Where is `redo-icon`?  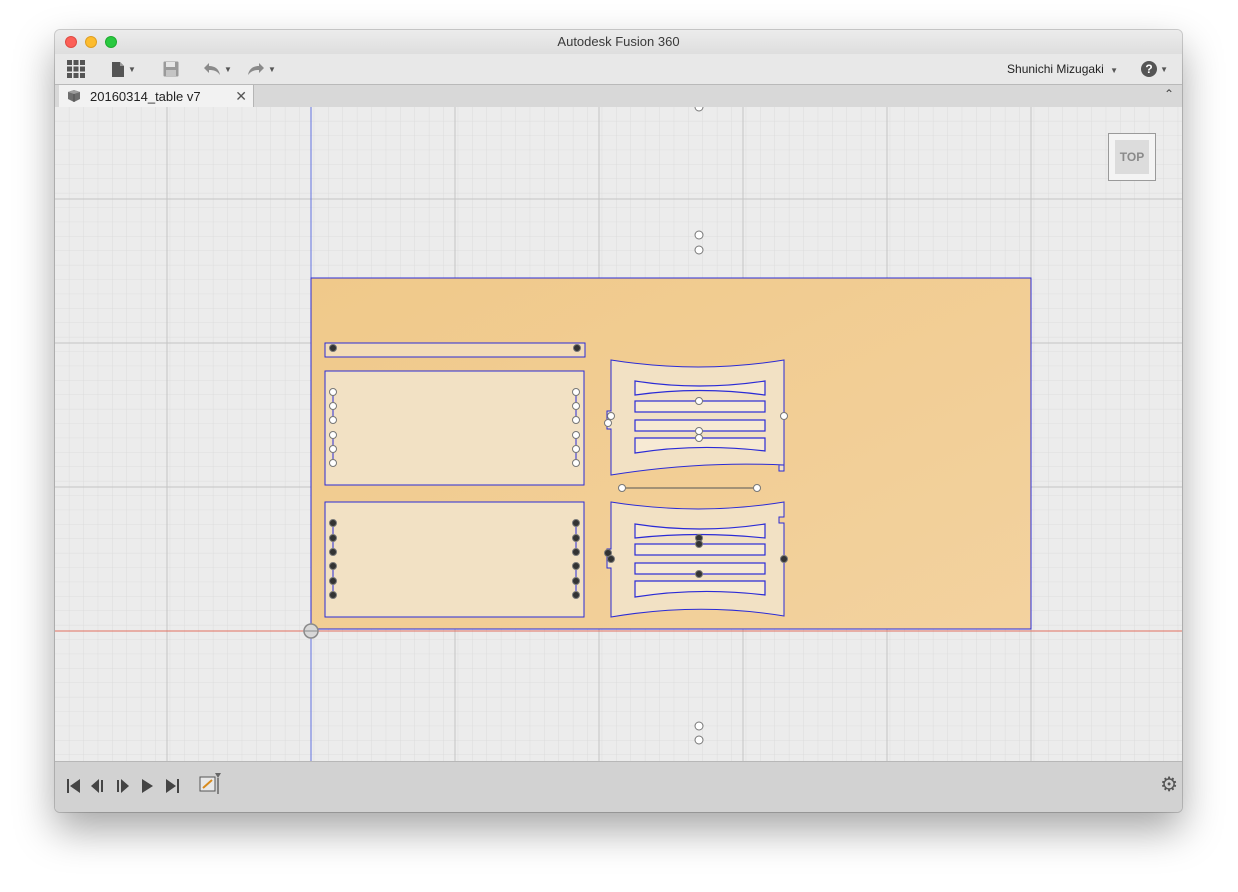 redo-icon is located at coordinates (256, 69).